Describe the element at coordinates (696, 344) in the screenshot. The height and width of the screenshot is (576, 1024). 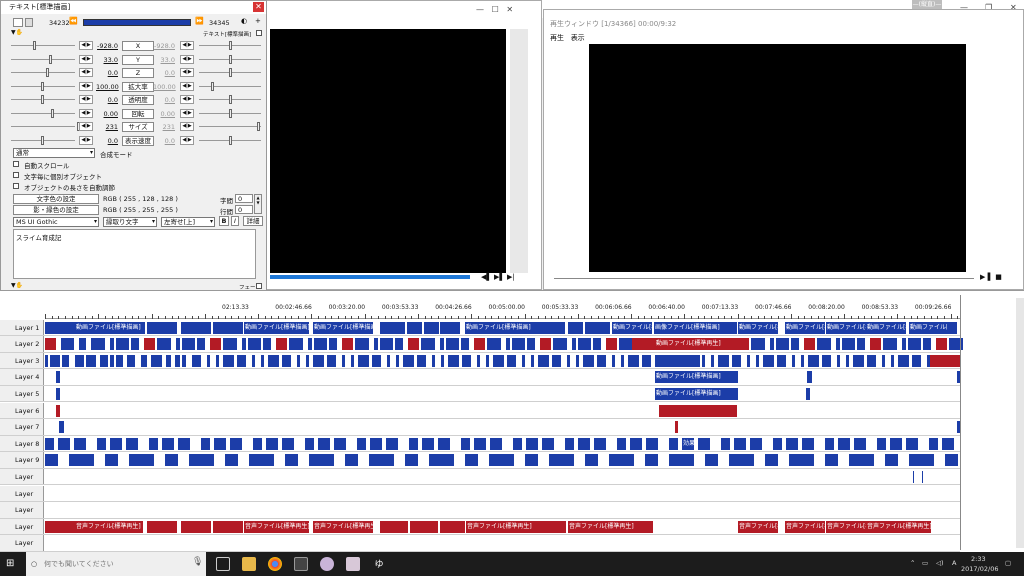
I see `timeline-clip: 動画ファイル[標準再生]` at that location.